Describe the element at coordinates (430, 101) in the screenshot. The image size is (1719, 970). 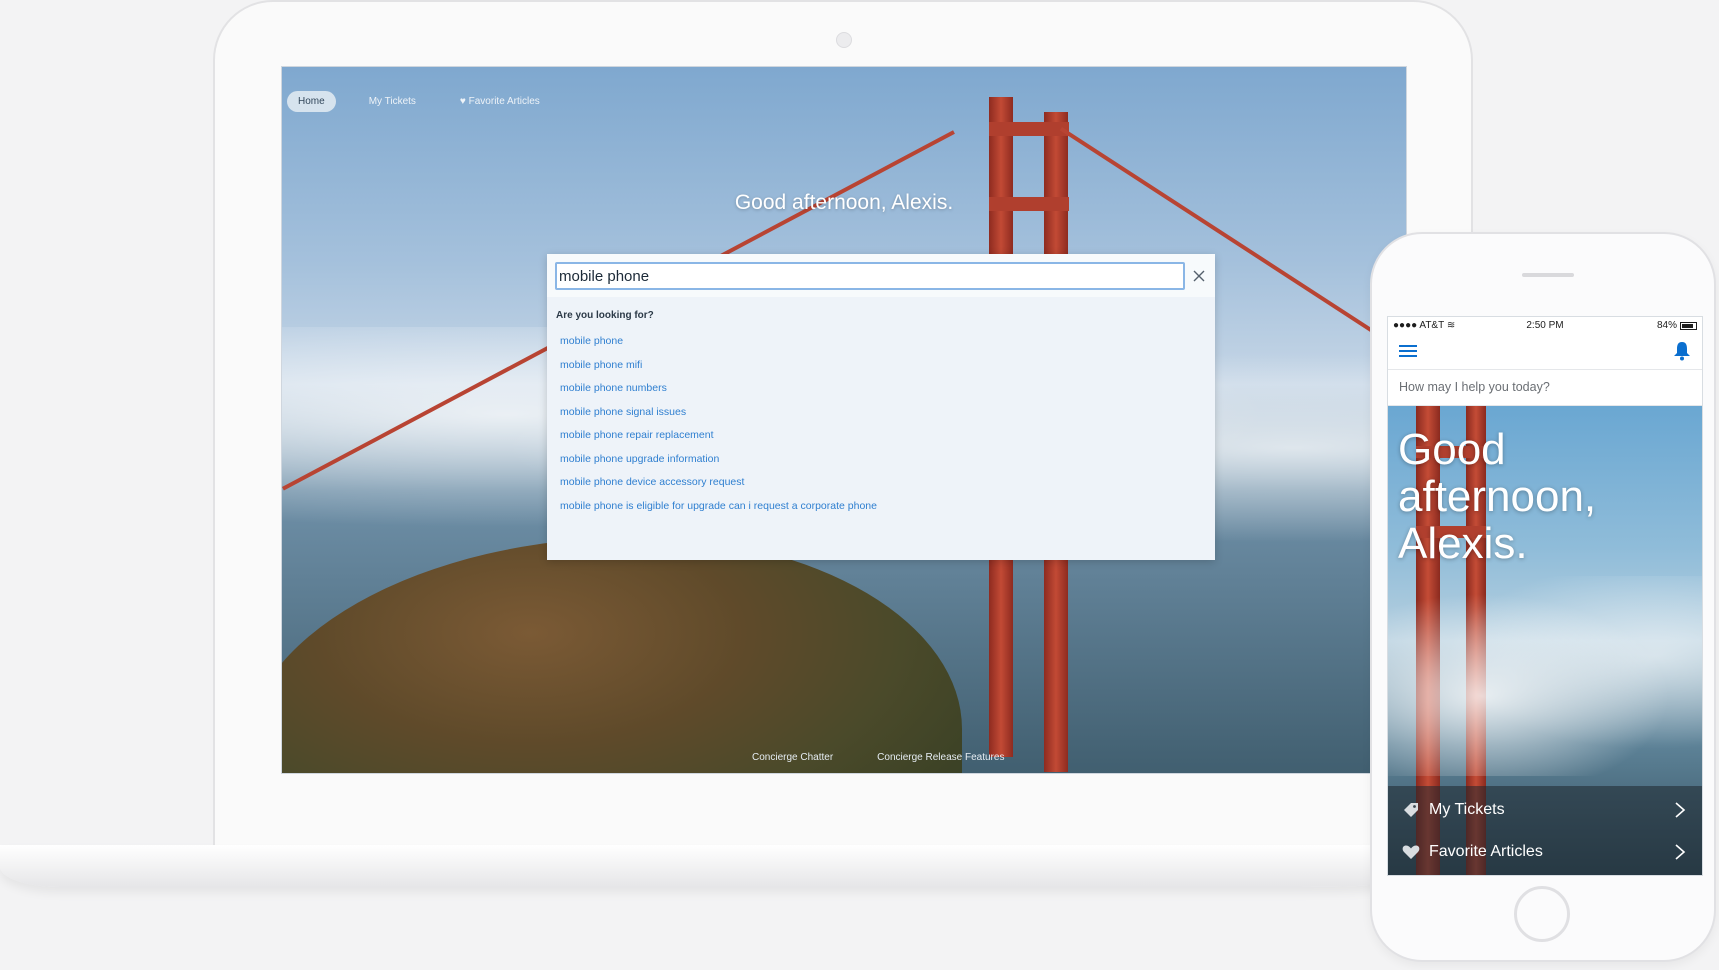
I see `top-nav: Home My Tickets ♥ Favorite Articles` at that location.